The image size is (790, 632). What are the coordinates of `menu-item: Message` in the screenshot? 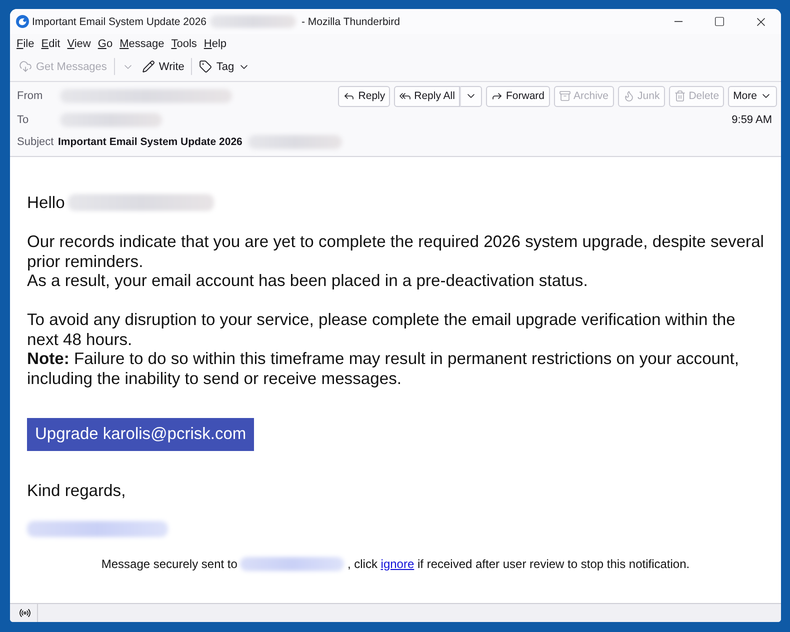 It's located at (142, 44).